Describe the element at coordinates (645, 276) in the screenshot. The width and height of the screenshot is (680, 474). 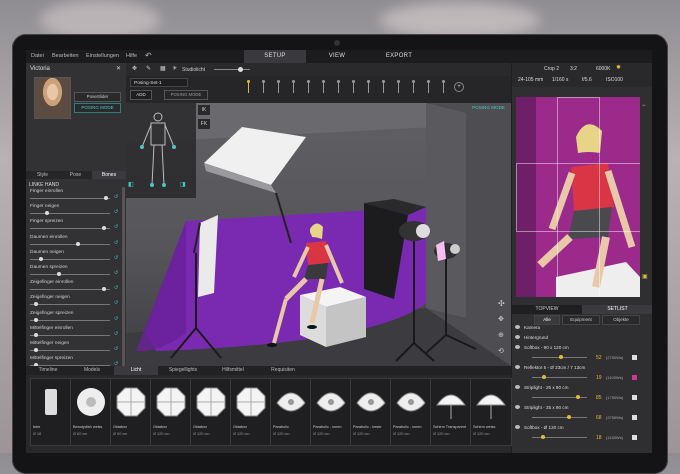
I see `lock-icon: ▣` at that location.